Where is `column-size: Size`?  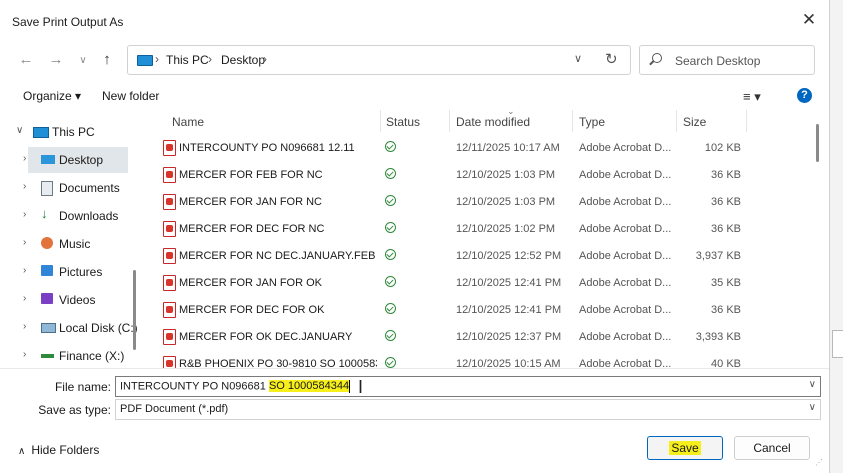
column-size: Size is located at coordinates (694, 122).